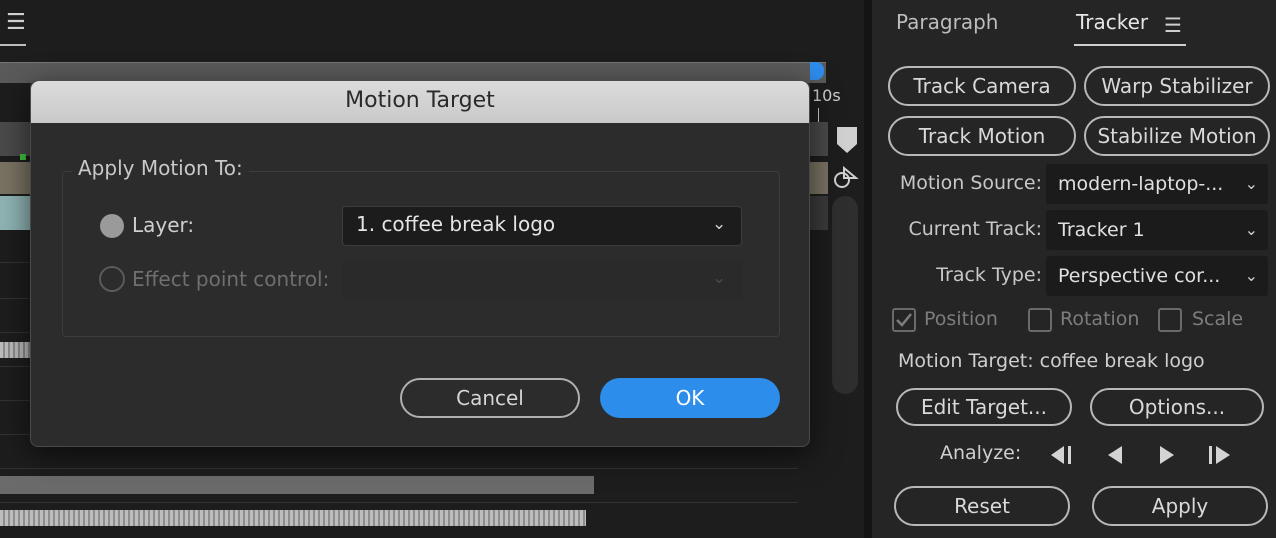 The height and width of the screenshot is (538, 1276). What do you see at coordinates (981, 453) in the screenshot?
I see `analyze-label: Analyze:` at bounding box center [981, 453].